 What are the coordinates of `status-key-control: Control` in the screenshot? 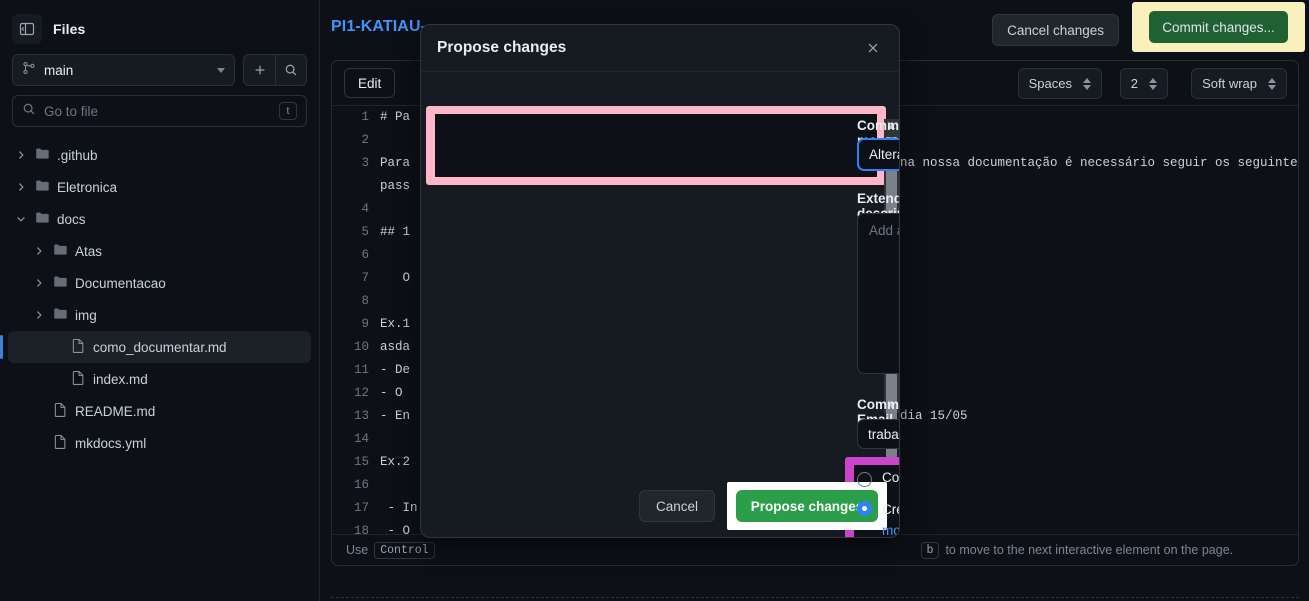 It's located at (404, 550).